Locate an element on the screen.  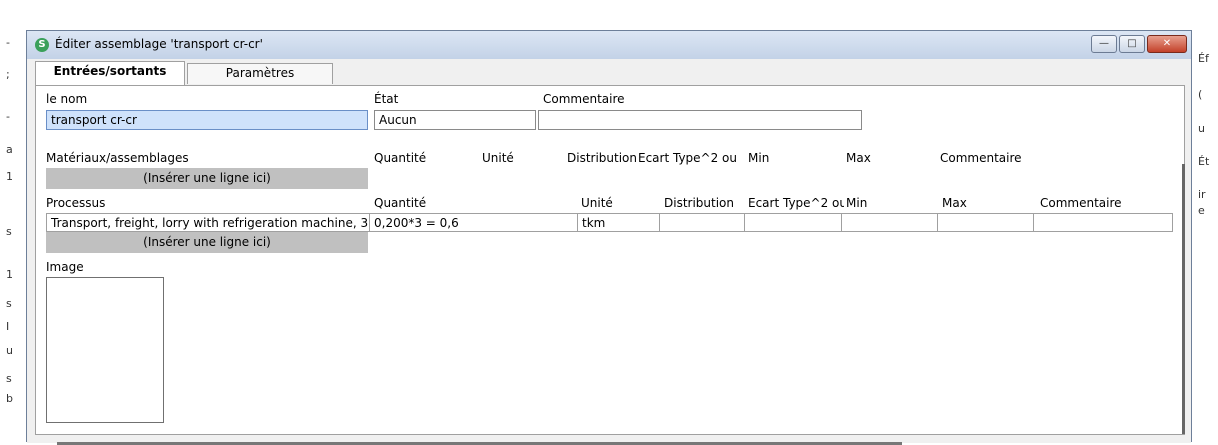
processes-col-quantity: Quantité is located at coordinates (400, 203).